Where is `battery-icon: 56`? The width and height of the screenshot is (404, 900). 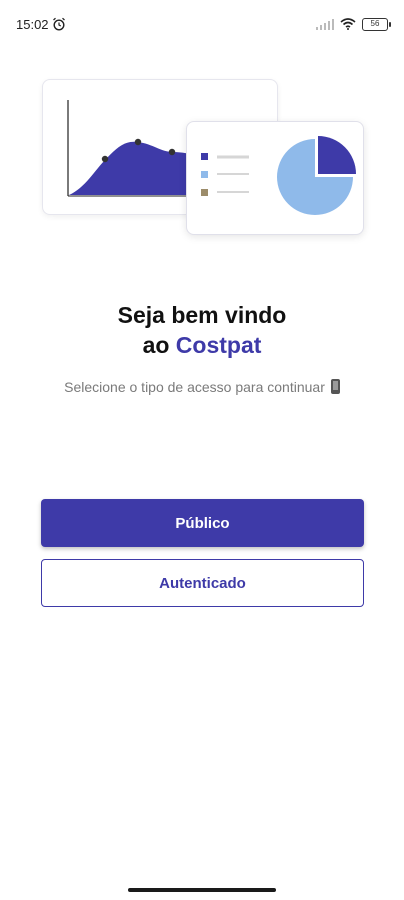 battery-icon: 56 is located at coordinates (376, 24).